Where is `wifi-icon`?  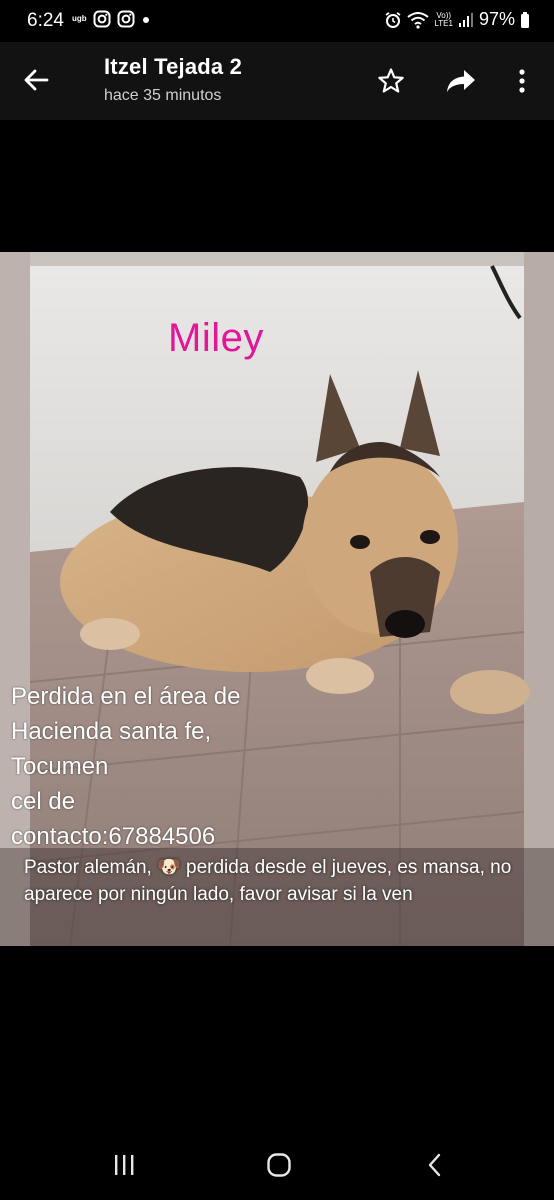 wifi-icon is located at coordinates (418, 20).